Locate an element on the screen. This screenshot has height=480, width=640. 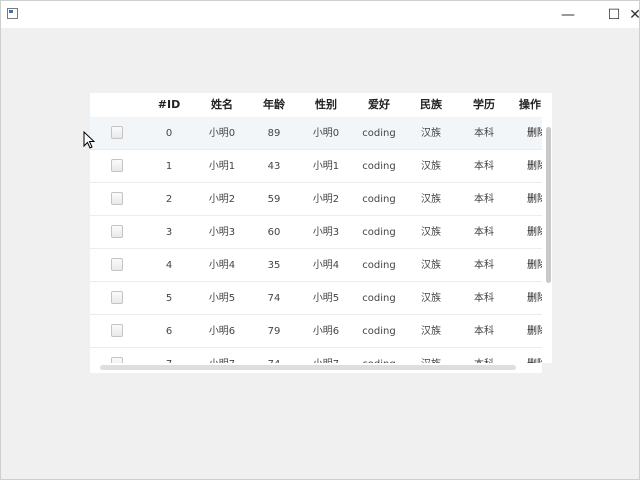
cell-age: 79 is located at coordinates (274, 331).